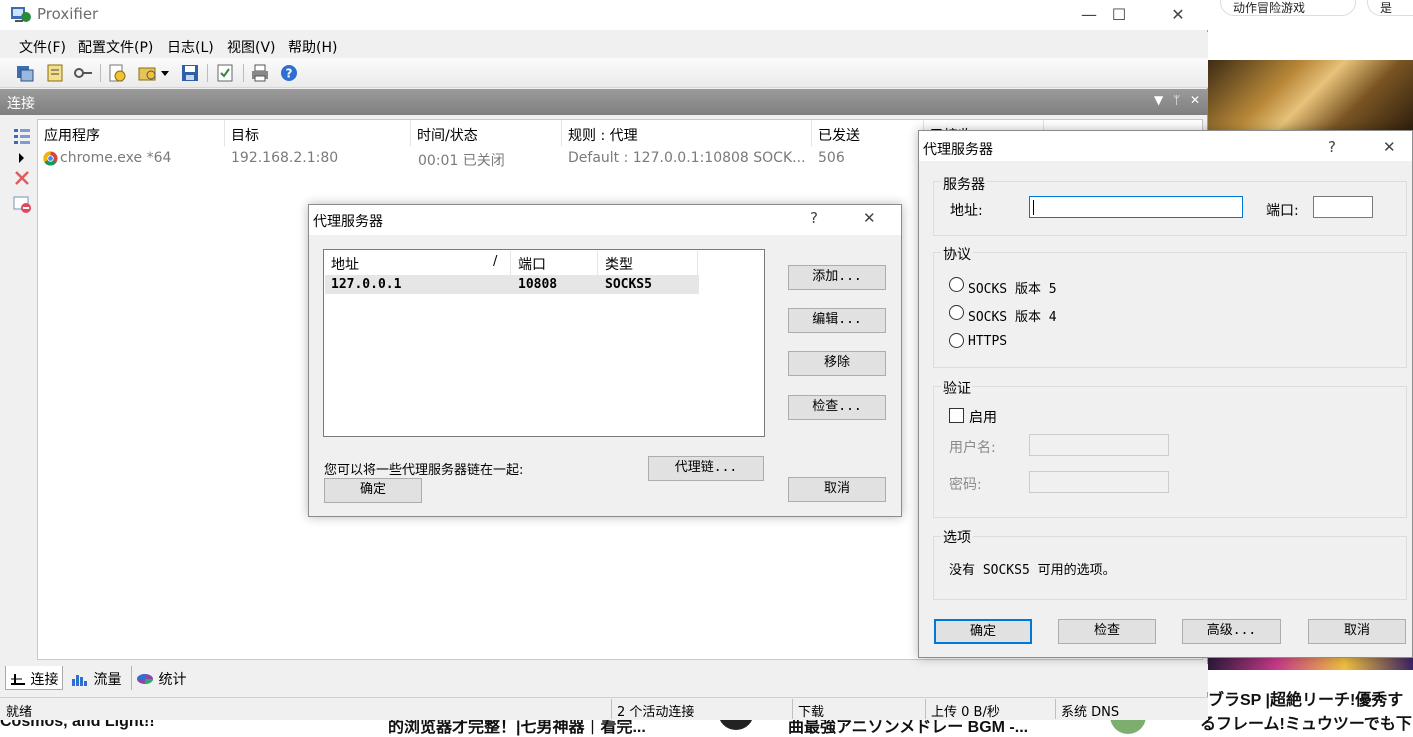 This screenshot has width=1413, height=737. I want to click on menu-view: 视图(V), so click(251, 47).